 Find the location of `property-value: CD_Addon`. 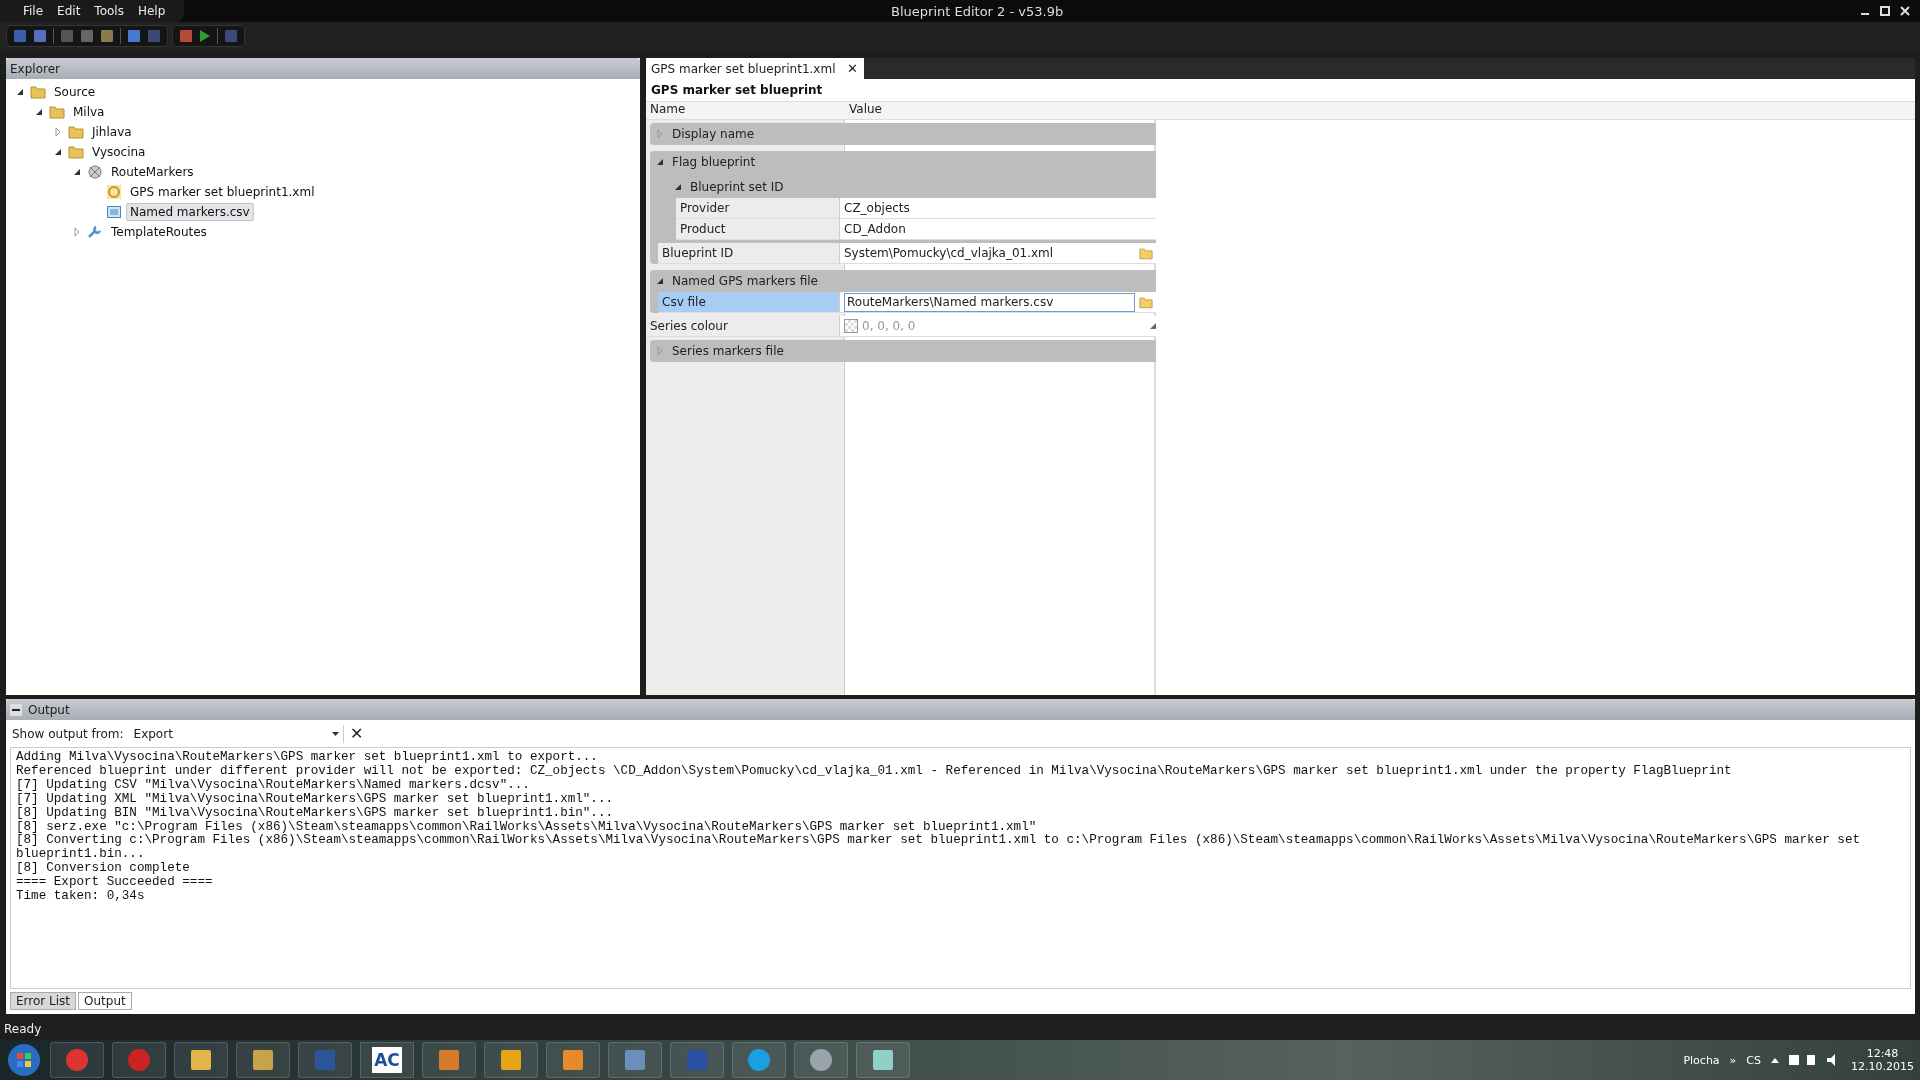

property-value: CD_Addon is located at coordinates (875, 229).